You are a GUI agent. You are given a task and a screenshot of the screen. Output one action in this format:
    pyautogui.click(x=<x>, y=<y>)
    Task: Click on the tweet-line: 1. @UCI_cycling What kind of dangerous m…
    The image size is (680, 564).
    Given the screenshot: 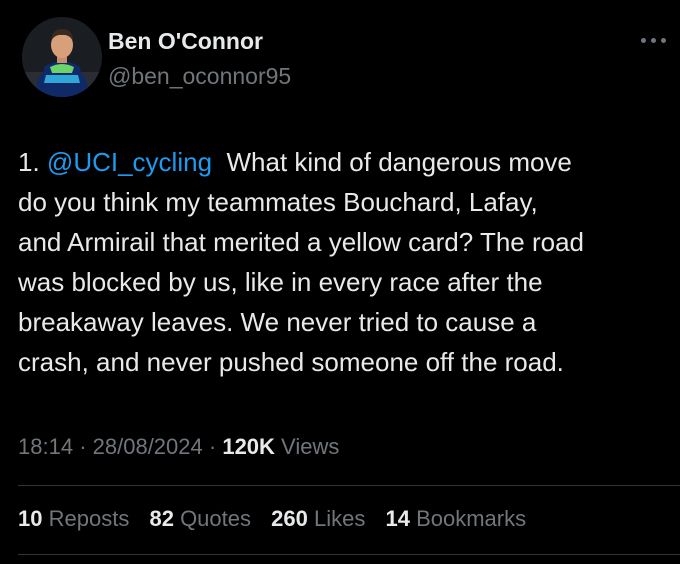 What is the action you would take?
    pyautogui.click(x=343, y=162)
    